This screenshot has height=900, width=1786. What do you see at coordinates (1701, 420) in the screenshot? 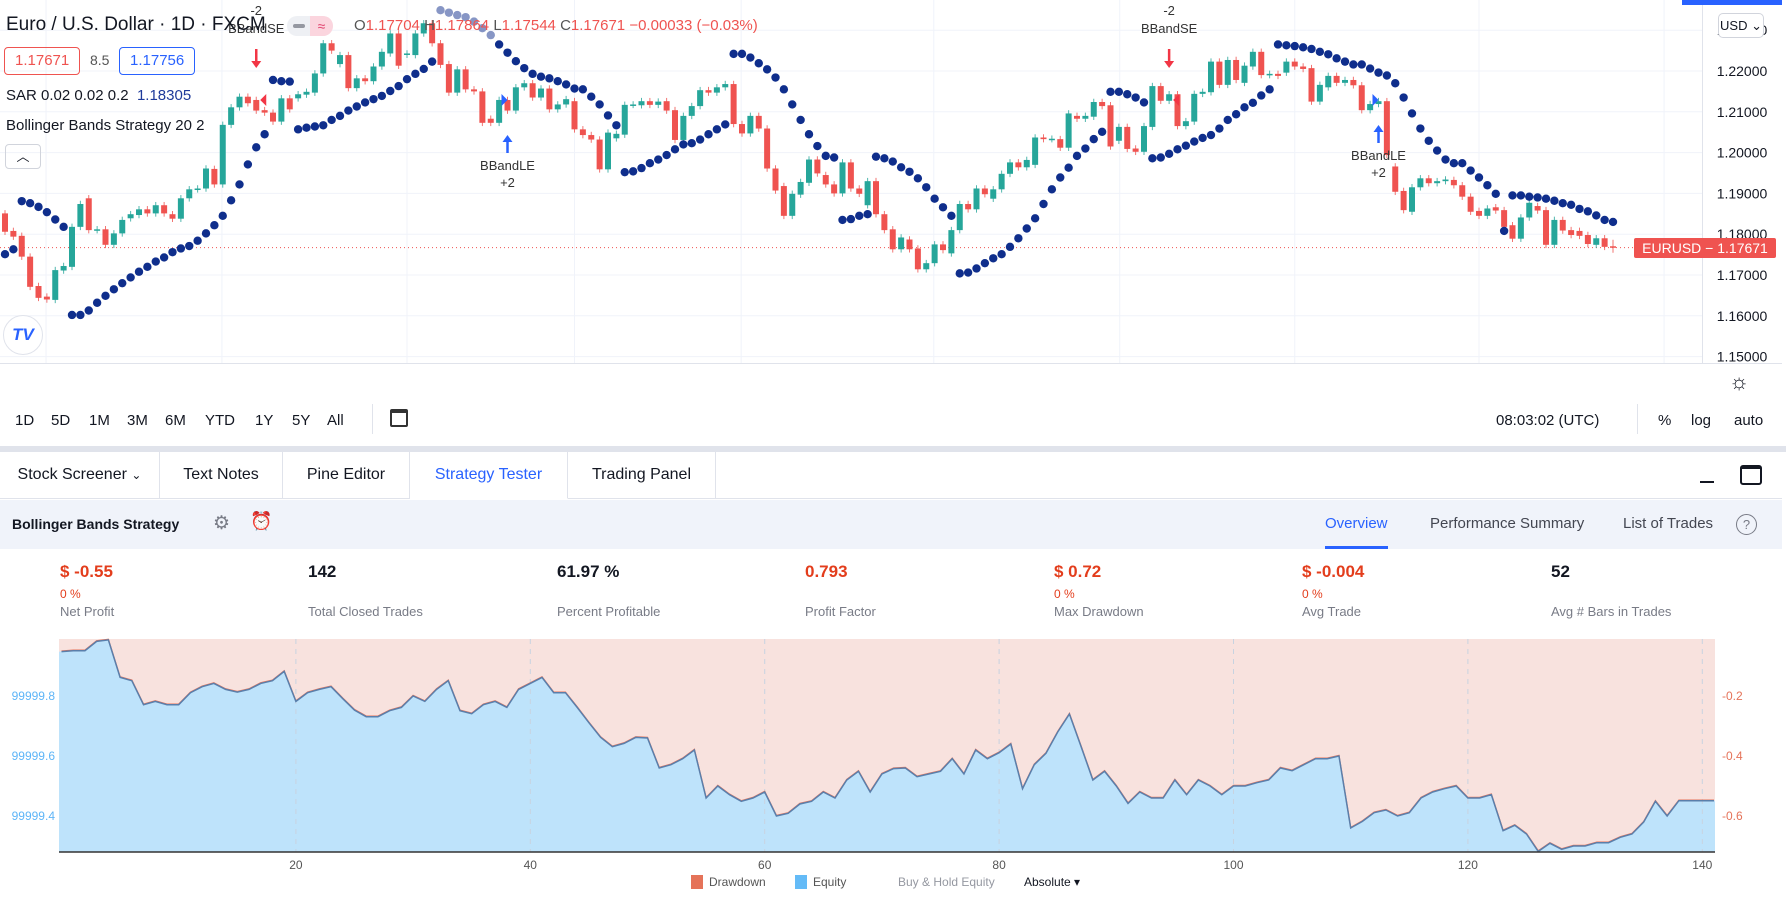
I see `log-toggle: log` at bounding box center [1701, 420].